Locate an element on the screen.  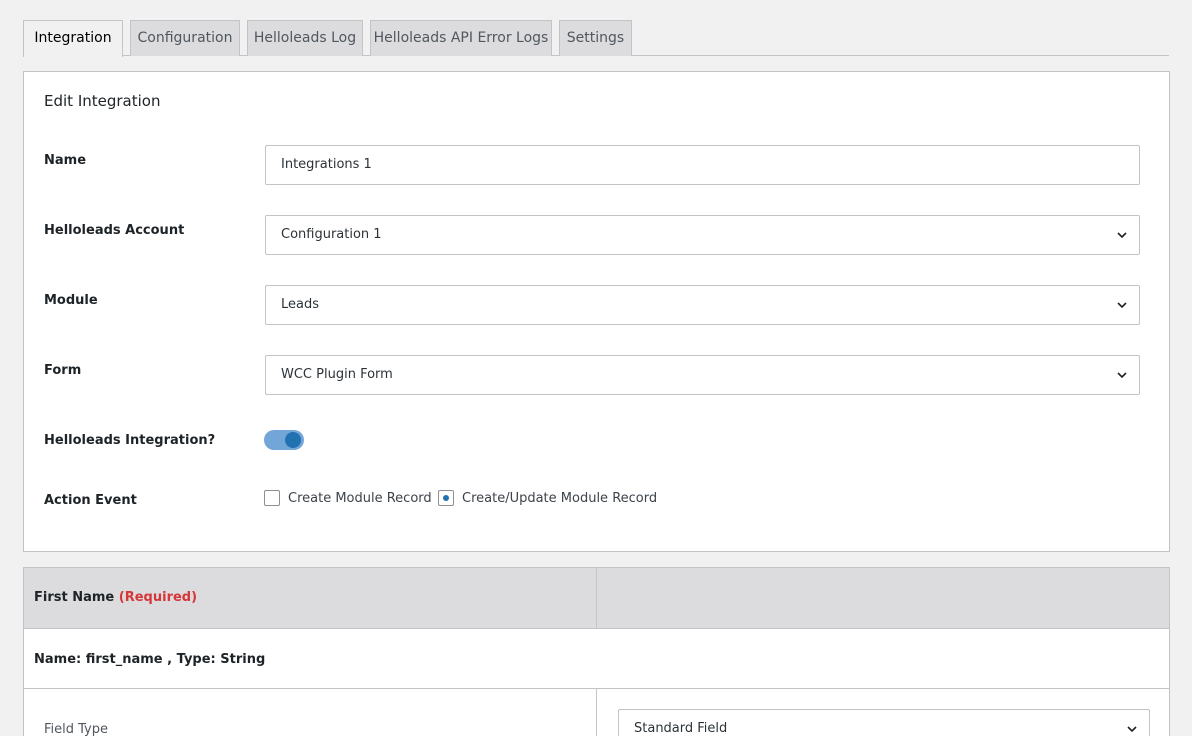
module-select-value: Leads is located at coordinates (300, 304).